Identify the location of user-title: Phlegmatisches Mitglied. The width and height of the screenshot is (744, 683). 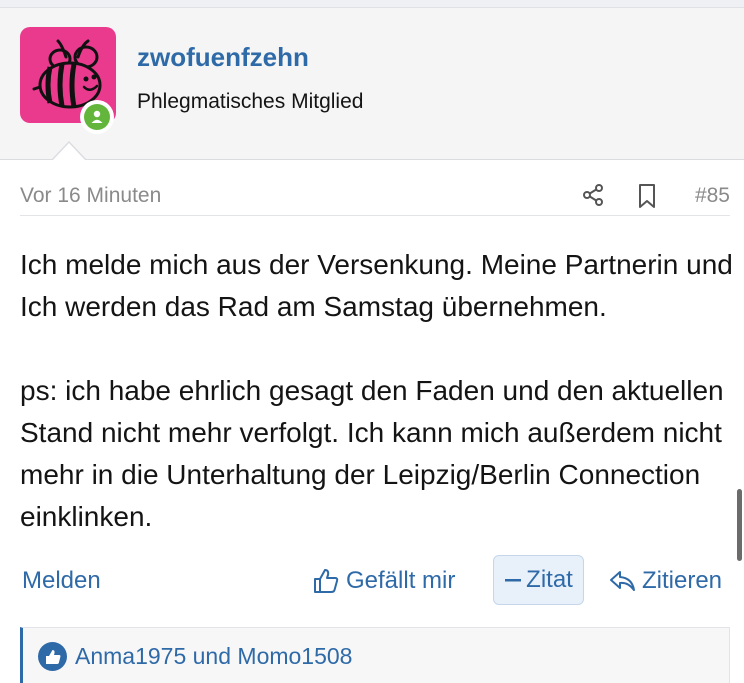
(250, 101).